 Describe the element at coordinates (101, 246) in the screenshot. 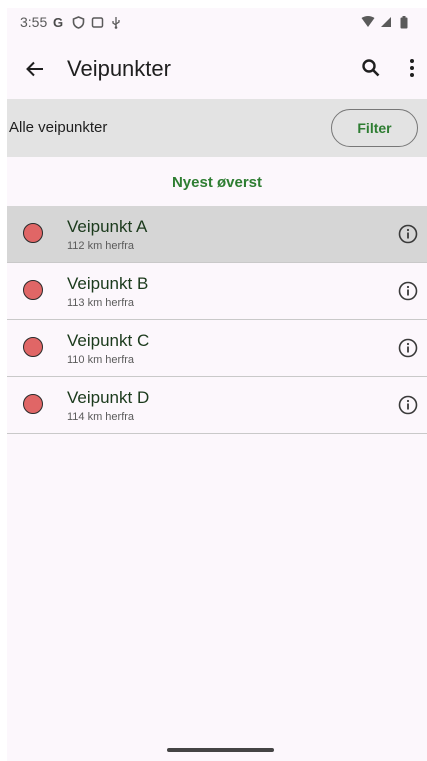

I see `waypoint-distance: 112 km herfra` at that location.